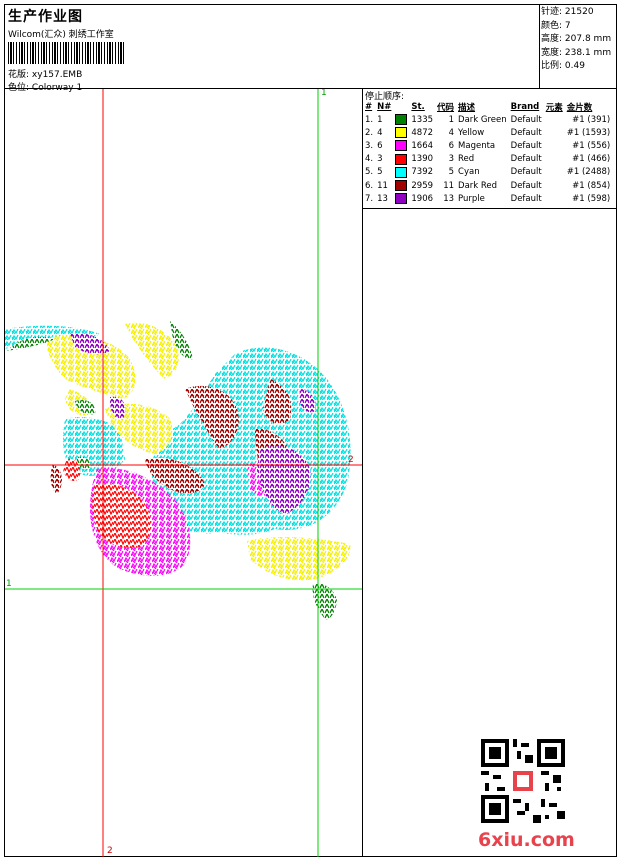 Image resolution: width=620 pixels, height=860 pixels. Describe the element at coordinates (451, 119) in the screenshot. I see `cell-code: 1` at that location.